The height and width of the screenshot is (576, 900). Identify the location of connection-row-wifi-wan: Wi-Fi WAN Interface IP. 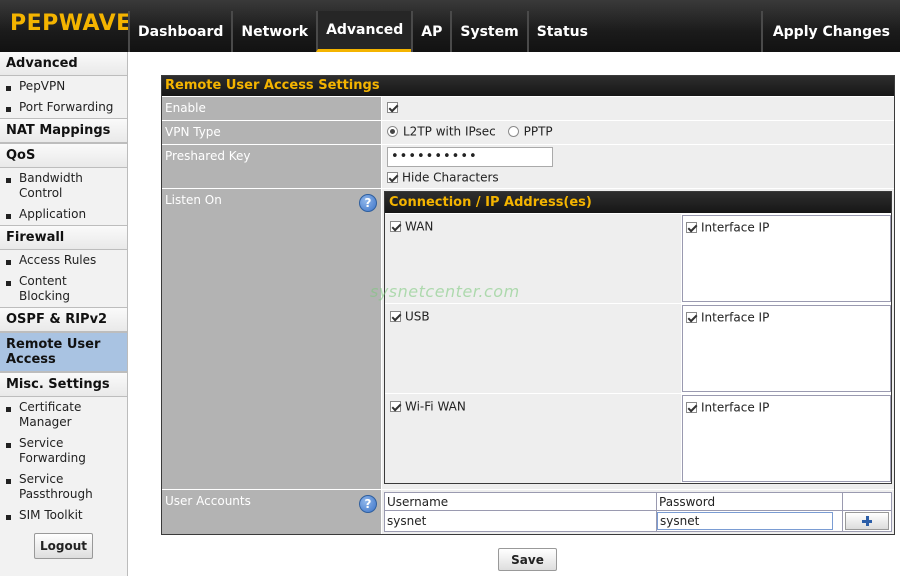
(638, 438).